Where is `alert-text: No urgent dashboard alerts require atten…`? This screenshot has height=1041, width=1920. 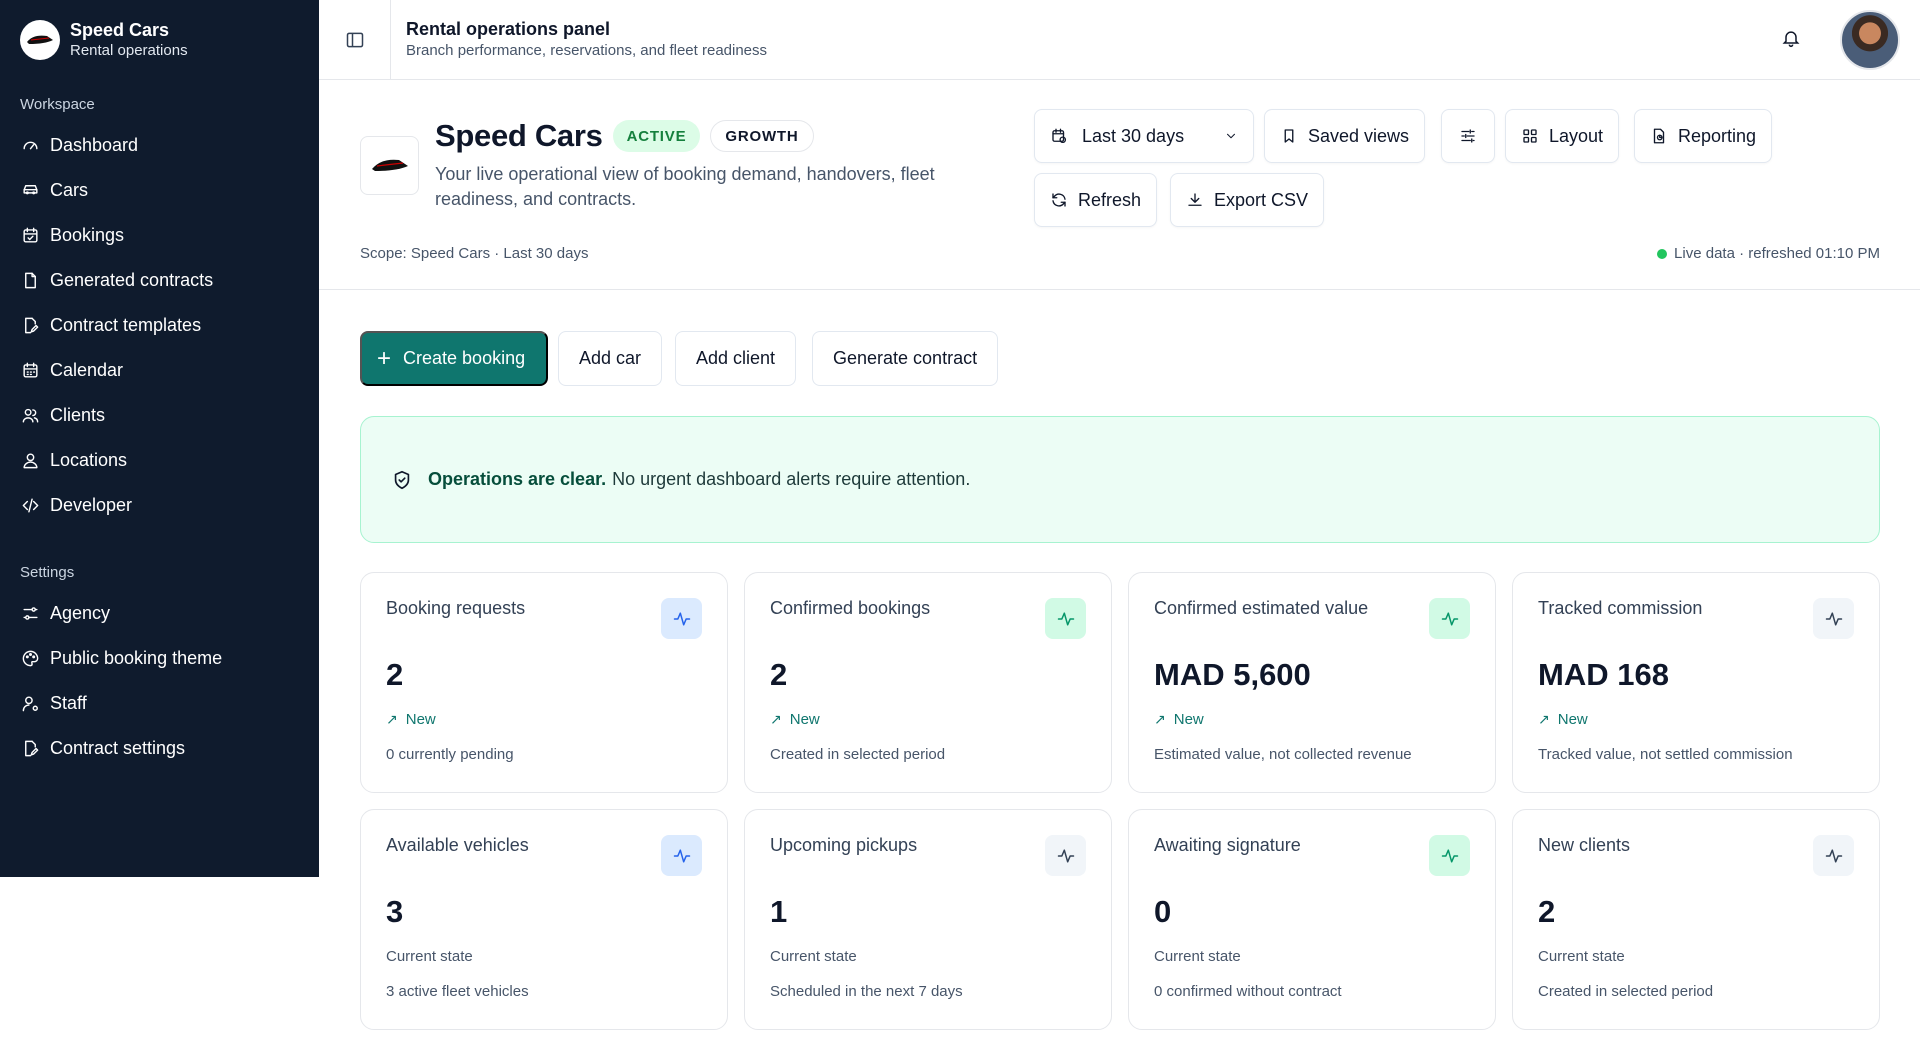 alert-text: No urgent dashboard alerts require atten… is located at coordinates (791, 479).